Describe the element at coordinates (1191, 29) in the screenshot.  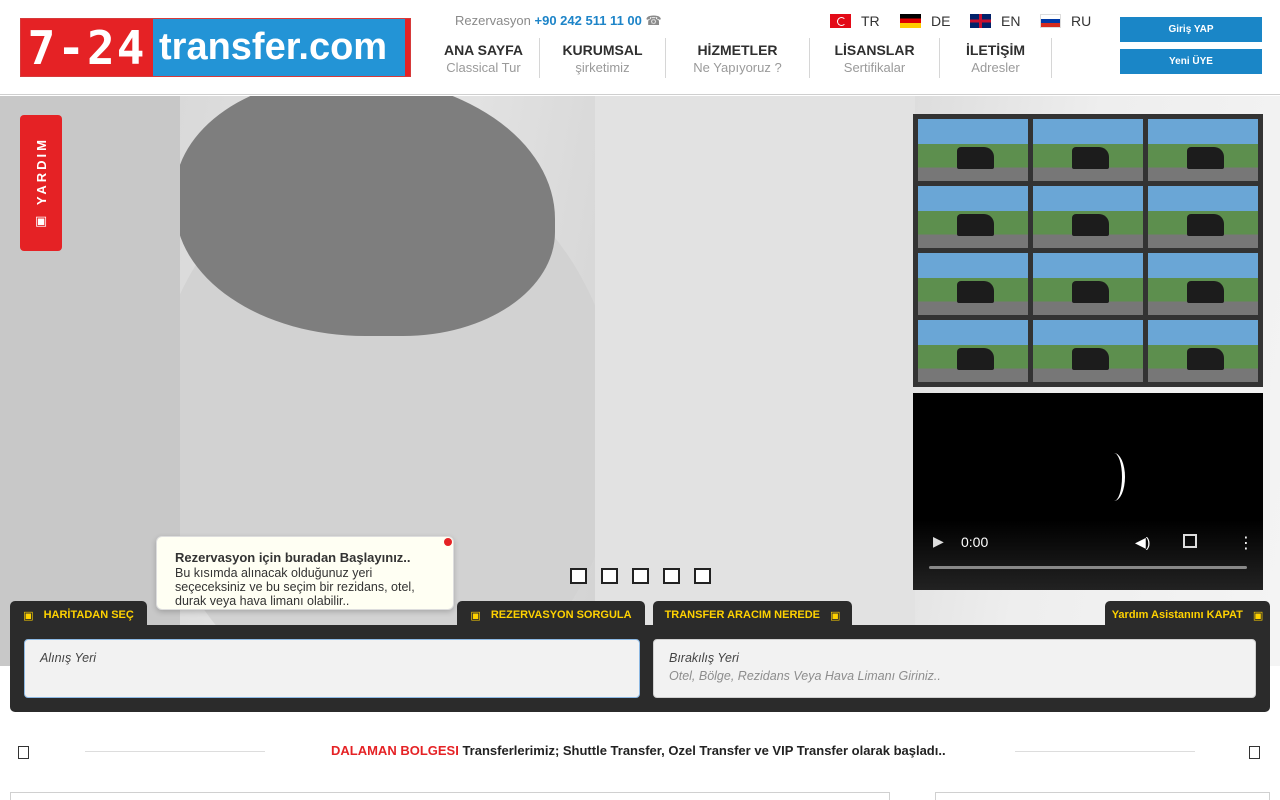
I see `login-button: Giriş YAP` at that location.